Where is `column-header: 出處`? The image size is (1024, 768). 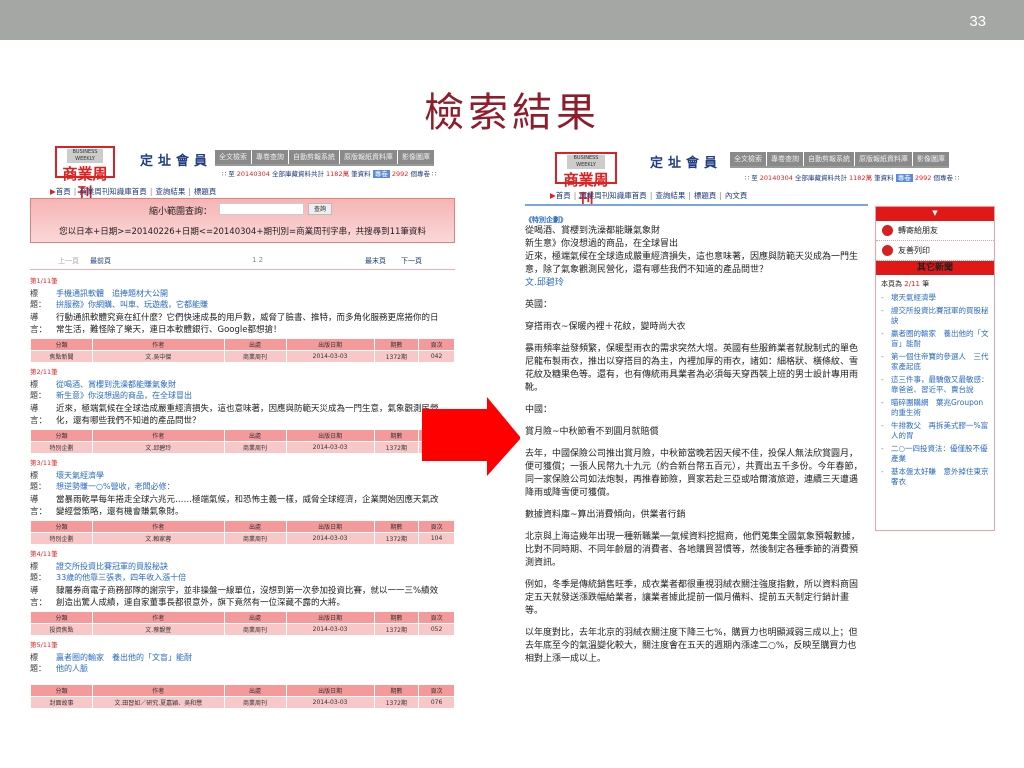
column-header: 出處 is located at coordinates (255, 617).